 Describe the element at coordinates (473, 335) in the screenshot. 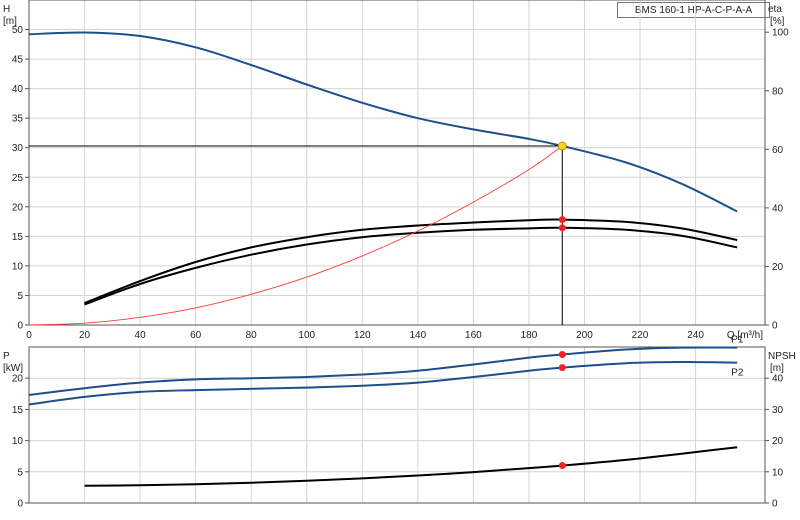

I see `x-tick-label: 160` at that location.